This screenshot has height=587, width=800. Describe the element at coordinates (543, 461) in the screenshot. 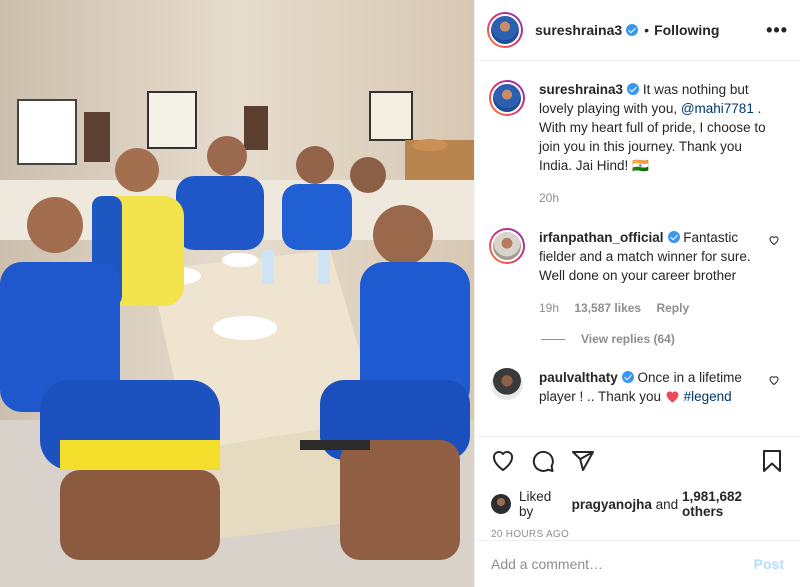

I see `comment-icon` at that location.